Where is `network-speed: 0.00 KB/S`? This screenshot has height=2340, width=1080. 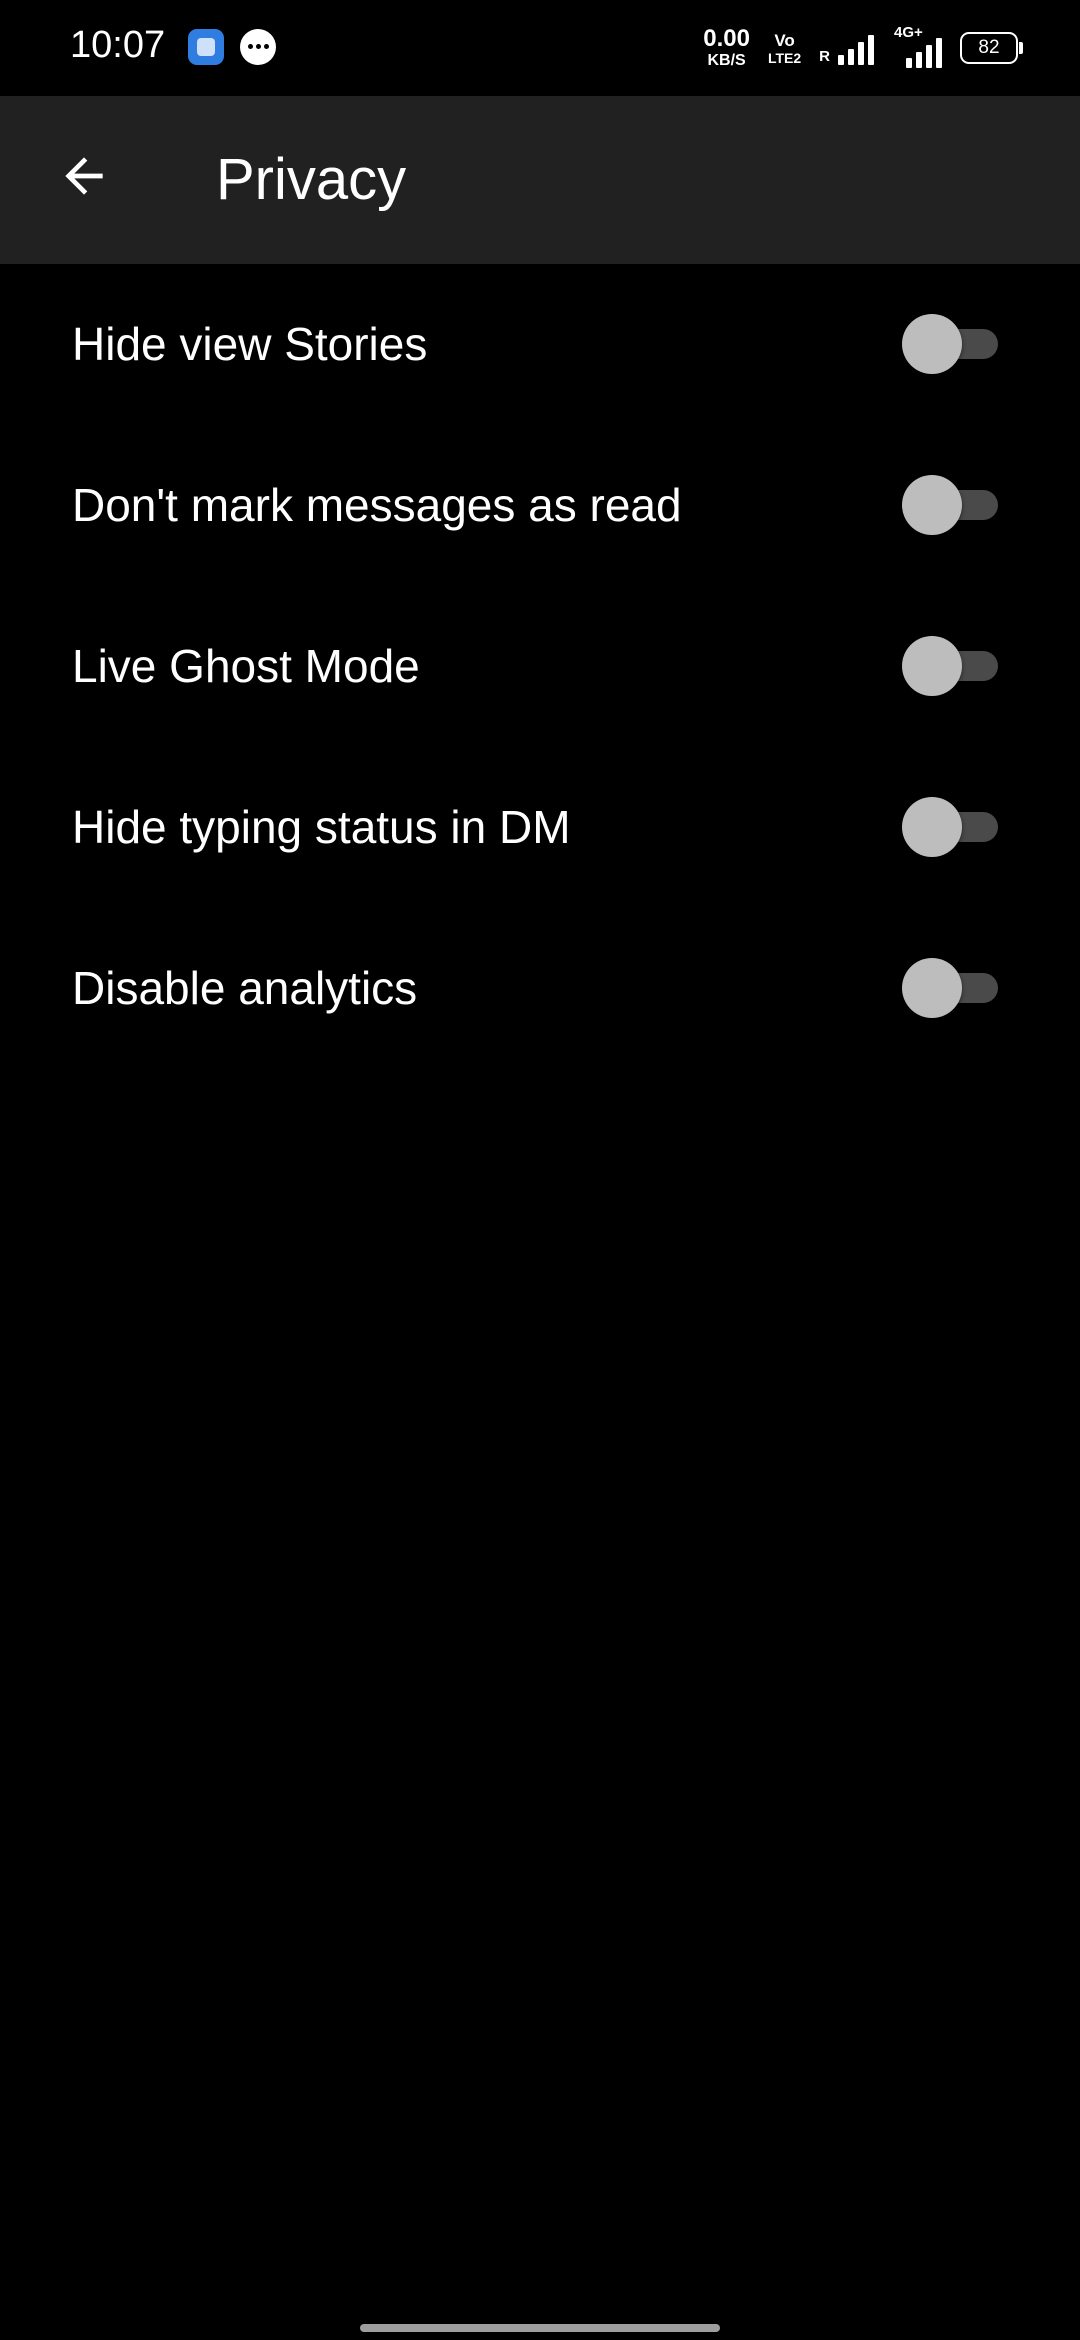
network-speed: 0.00 KB/S is located at coordinates (726, 48).